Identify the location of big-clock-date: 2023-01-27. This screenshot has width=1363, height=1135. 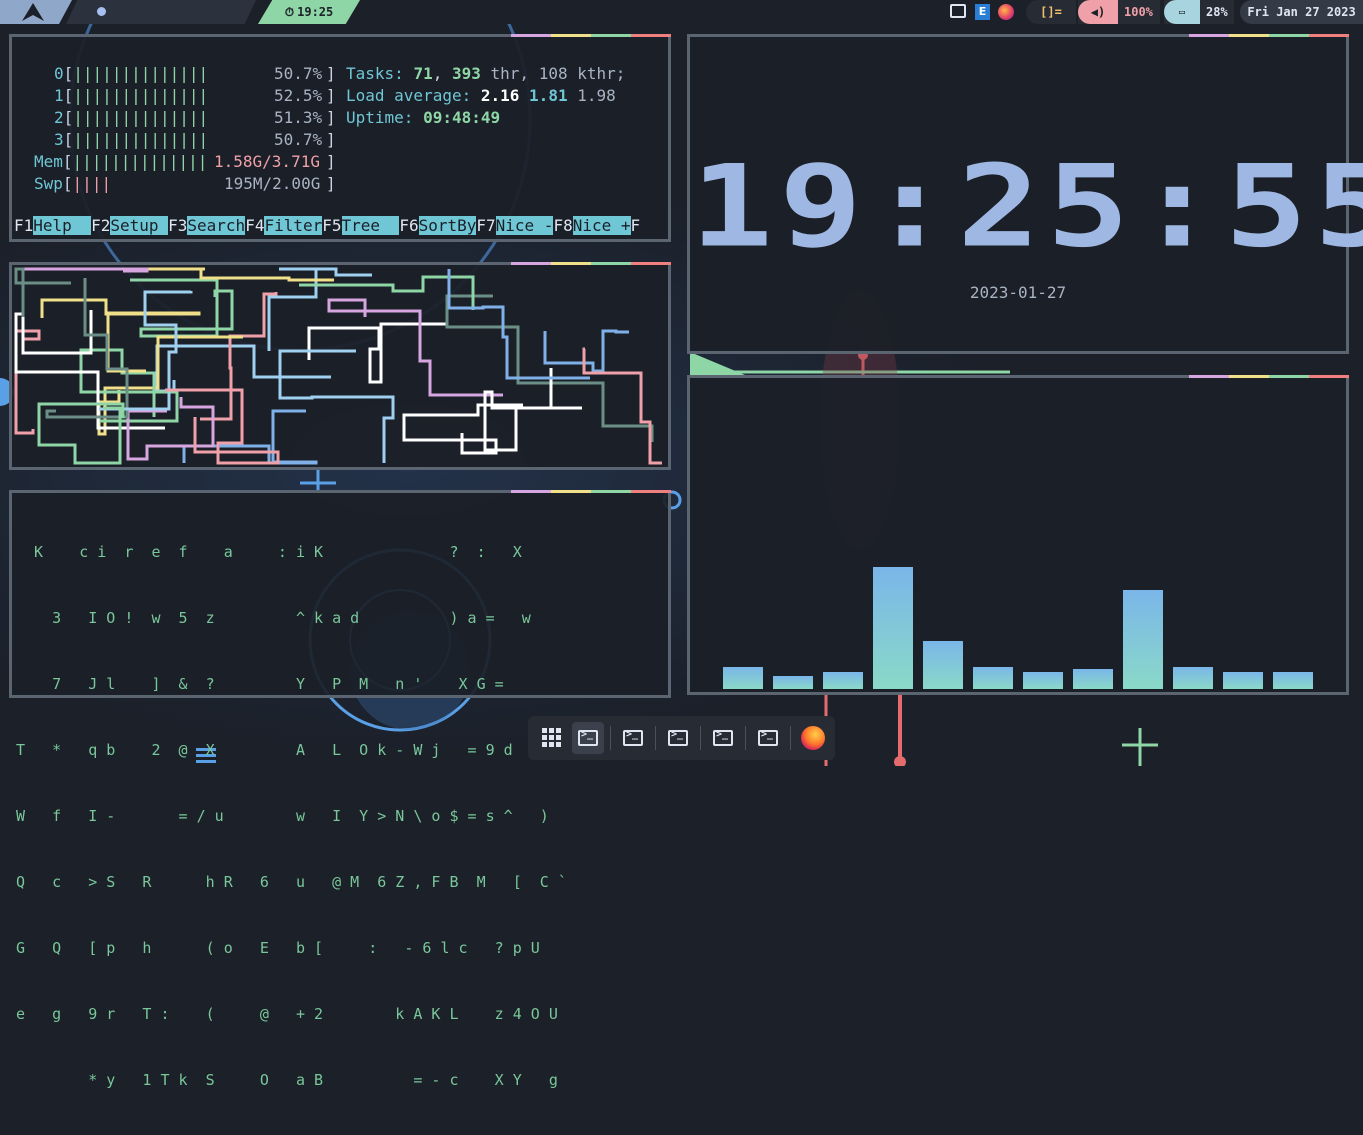
(1018, 292).